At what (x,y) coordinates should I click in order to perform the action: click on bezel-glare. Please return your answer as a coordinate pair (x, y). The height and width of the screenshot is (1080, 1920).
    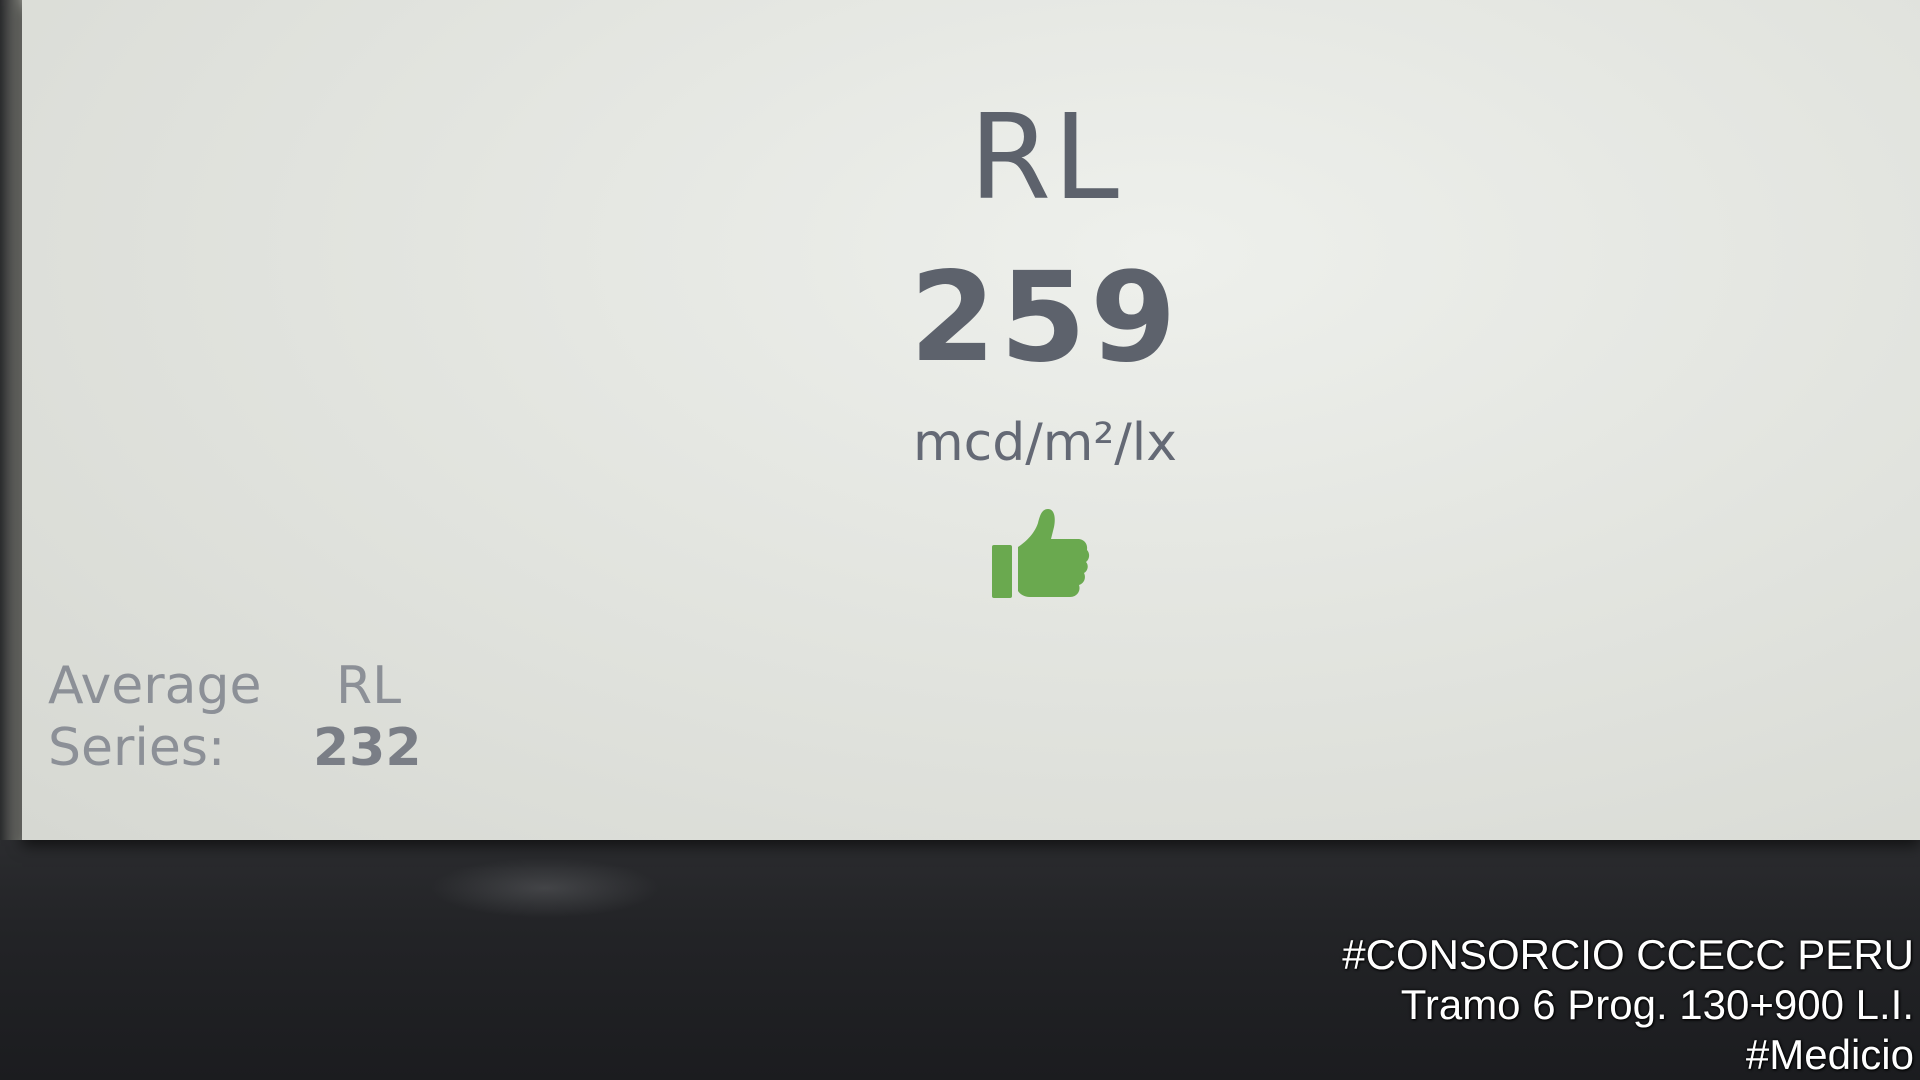
    Looking at the image, I should click on (545, 888).